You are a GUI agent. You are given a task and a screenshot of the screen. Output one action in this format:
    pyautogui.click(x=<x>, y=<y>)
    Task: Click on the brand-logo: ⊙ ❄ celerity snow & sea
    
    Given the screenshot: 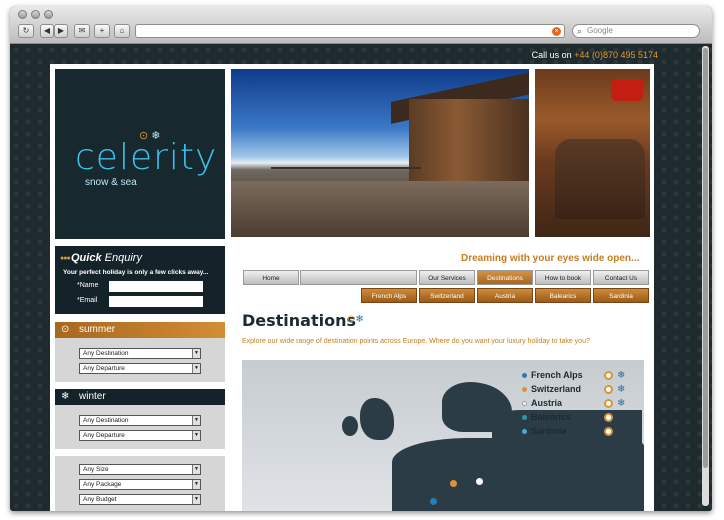 What is the action you would take?
    pyautogui.click(x=140, y=154)
    